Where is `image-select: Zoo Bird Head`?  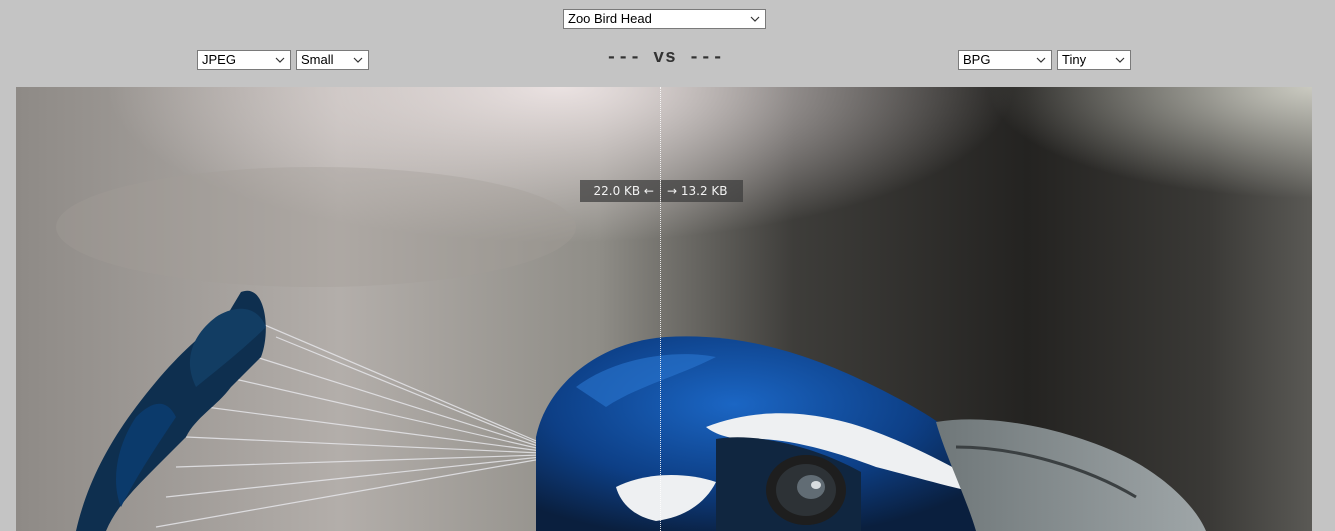
image-select: Zoo Bird Head is located at coordinates (664, 19).